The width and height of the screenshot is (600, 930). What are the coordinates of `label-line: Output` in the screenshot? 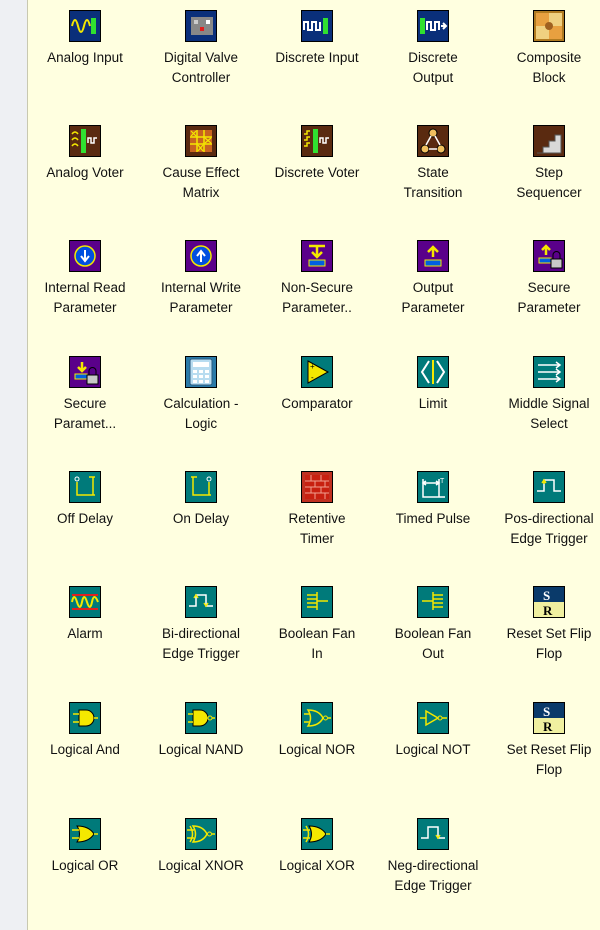 It's located at (433, 77).